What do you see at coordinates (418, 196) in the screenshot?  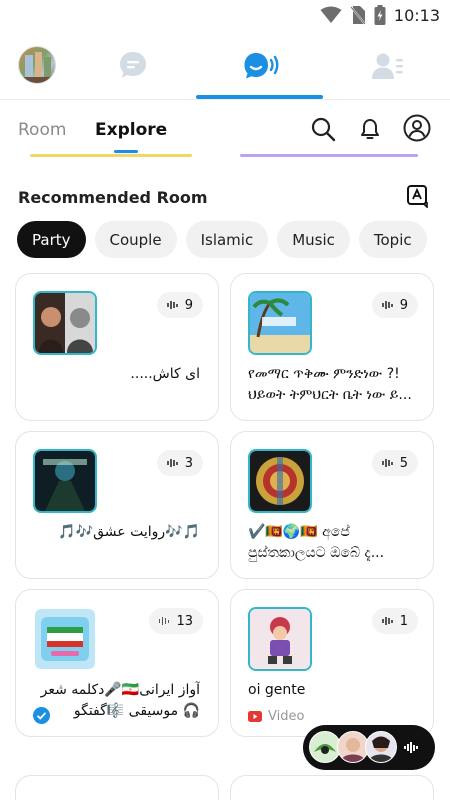 I see `translate-icon` at bounding box center [418, 196].